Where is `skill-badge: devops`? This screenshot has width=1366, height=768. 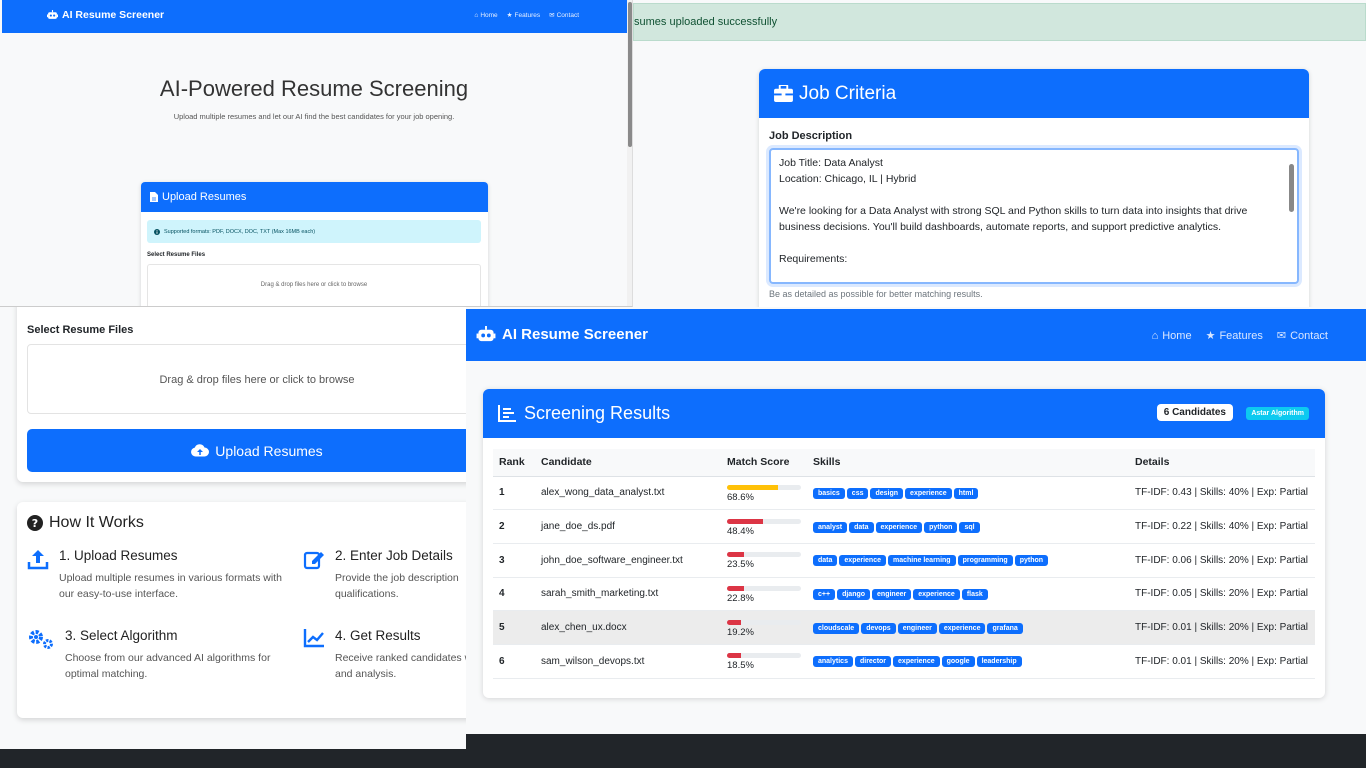 skill-badge: devops is located at coordinates (878, 628).